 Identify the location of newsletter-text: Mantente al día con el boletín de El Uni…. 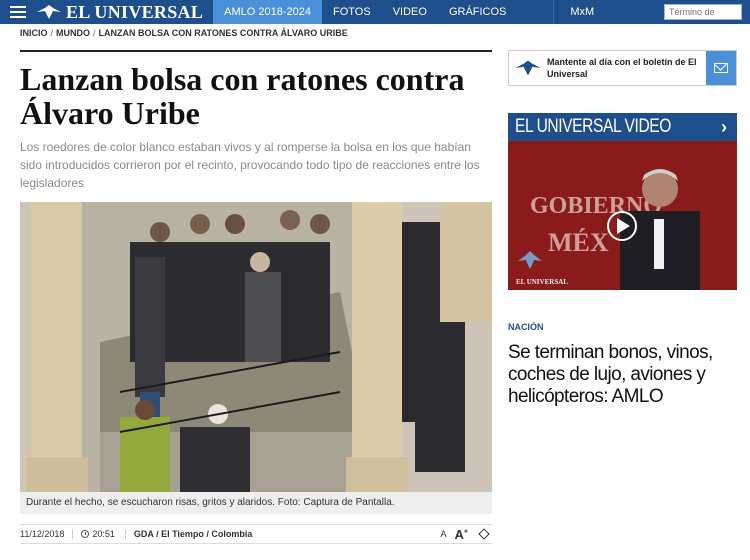
(622, 68).